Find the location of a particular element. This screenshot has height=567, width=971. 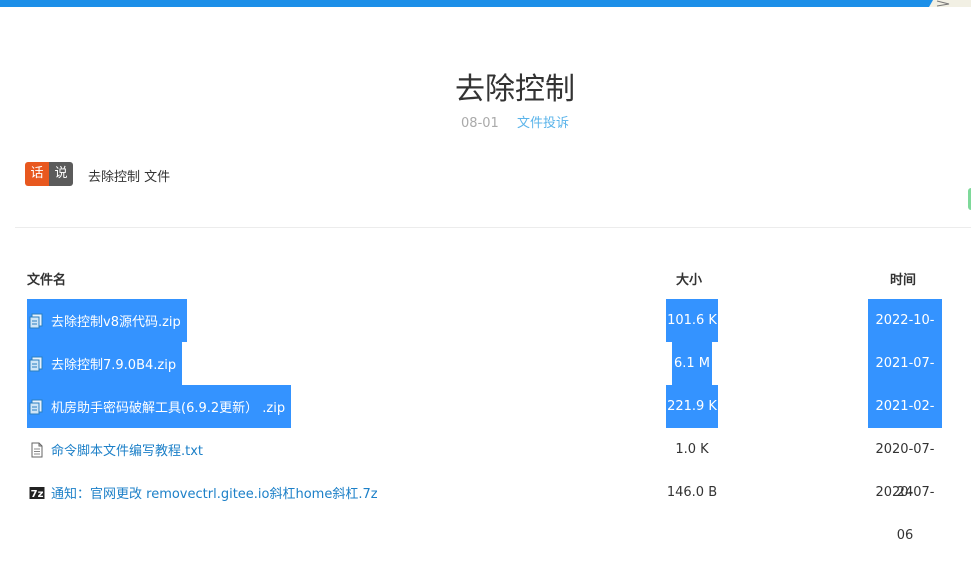

column-header-name: 文件名 is located at coordinates (46, 278).